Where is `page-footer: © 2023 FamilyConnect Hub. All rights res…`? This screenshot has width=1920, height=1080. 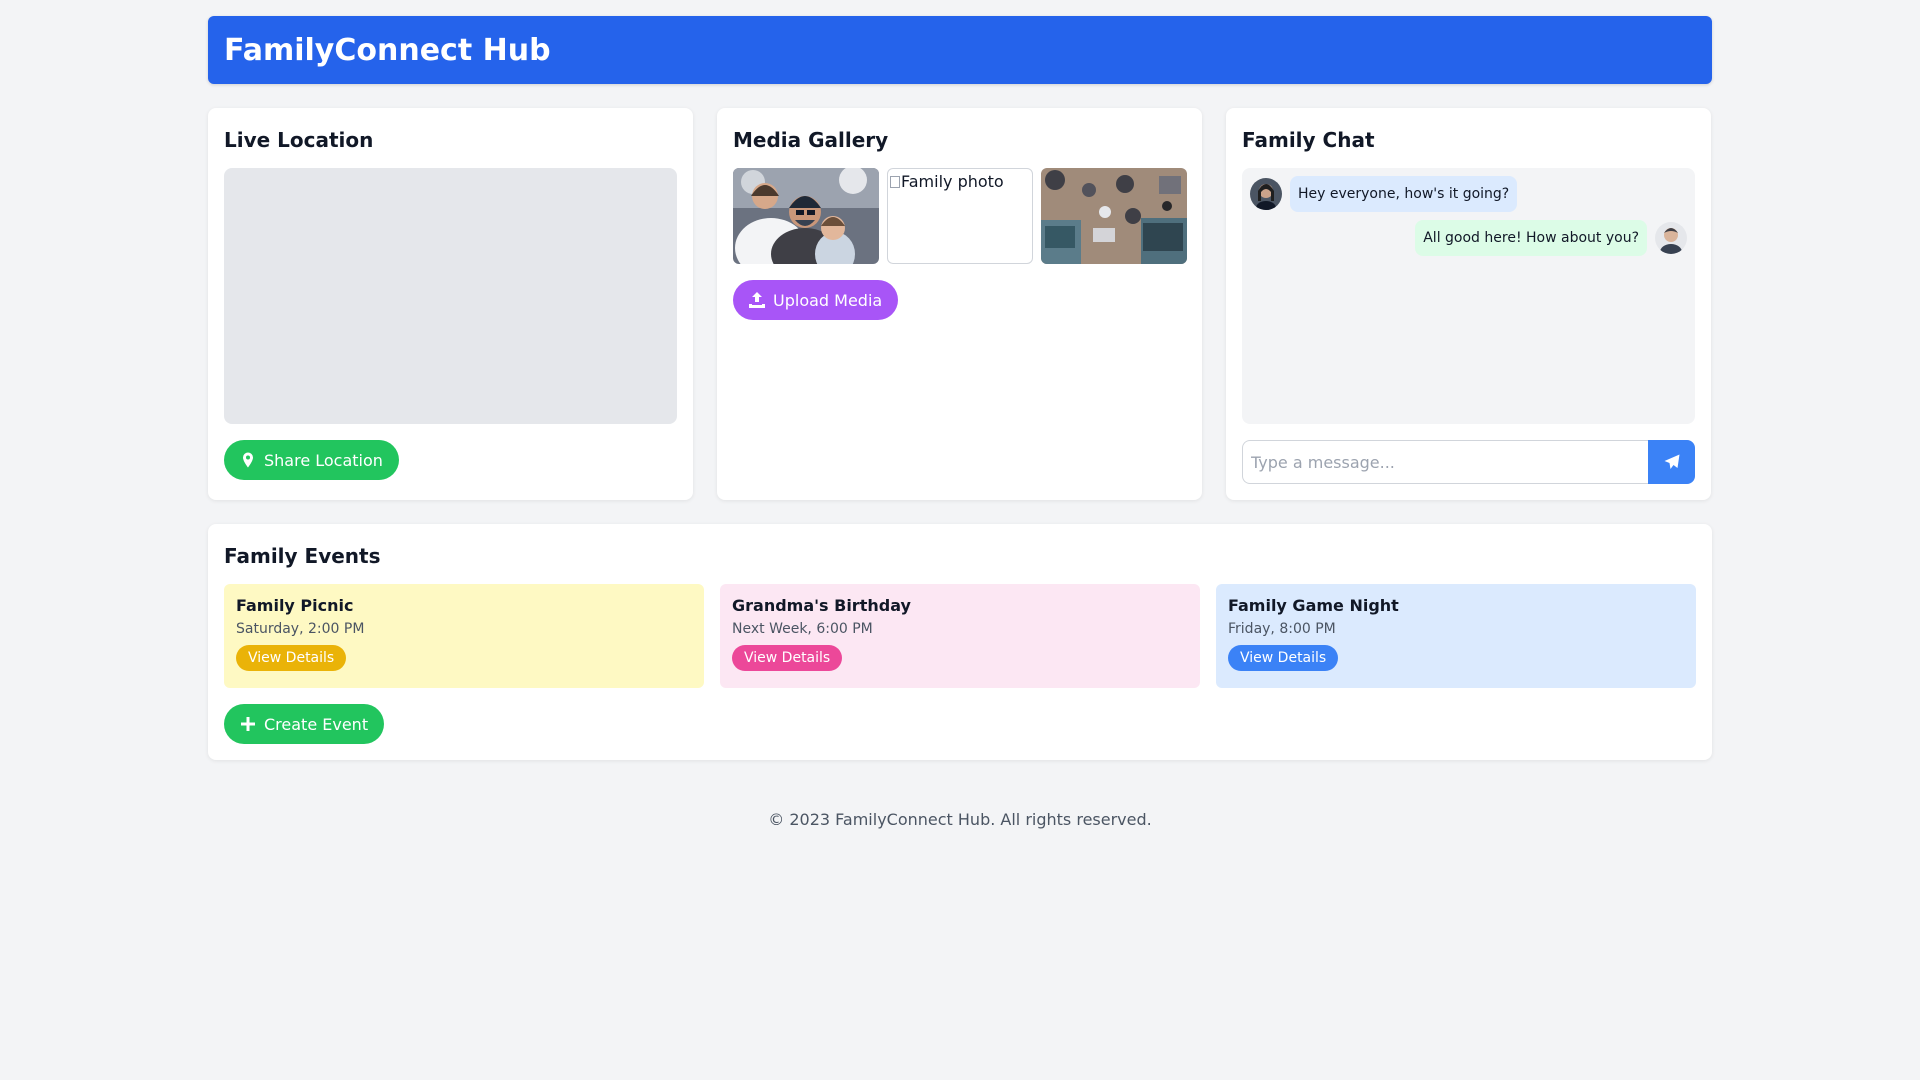
page-footer: © 2023 FamilyConnect Hub. All rights res… is located at coordinates (960, 819).